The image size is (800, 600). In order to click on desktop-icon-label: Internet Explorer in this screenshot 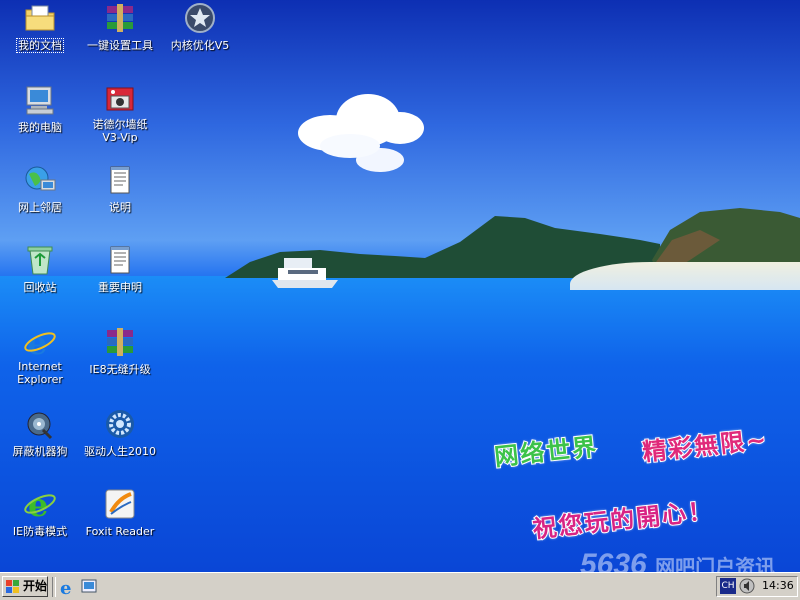, I will do `click(40, 373)`.